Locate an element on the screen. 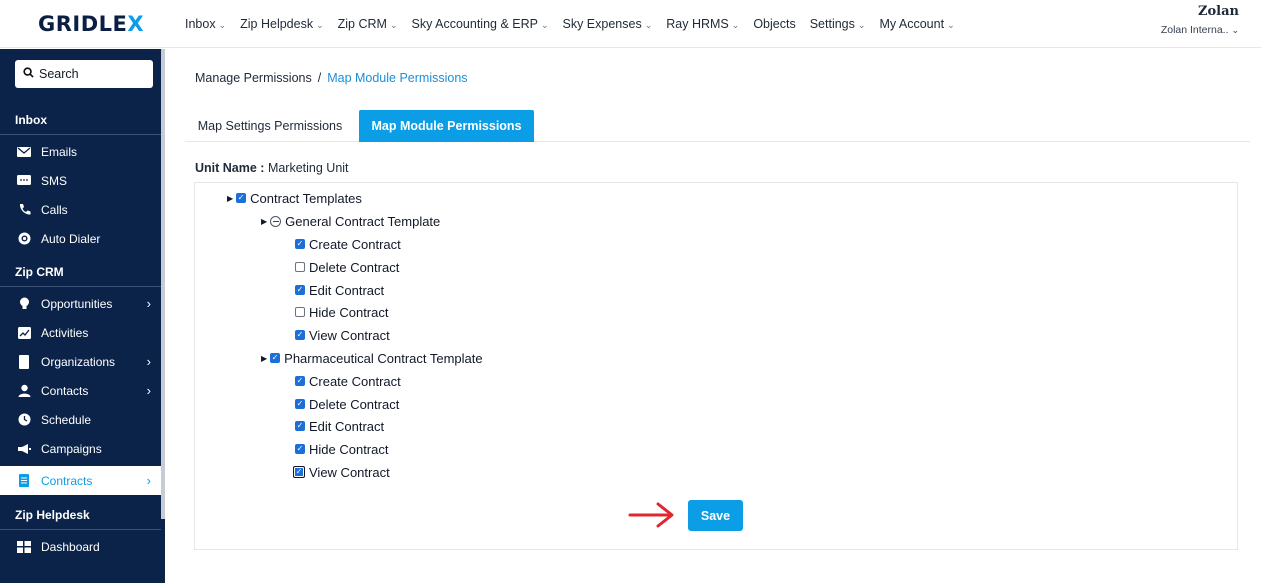 This screenshot has width=1261, height=583. sidebar-item-schedule: Schedule is located at coordinates (80, 419).